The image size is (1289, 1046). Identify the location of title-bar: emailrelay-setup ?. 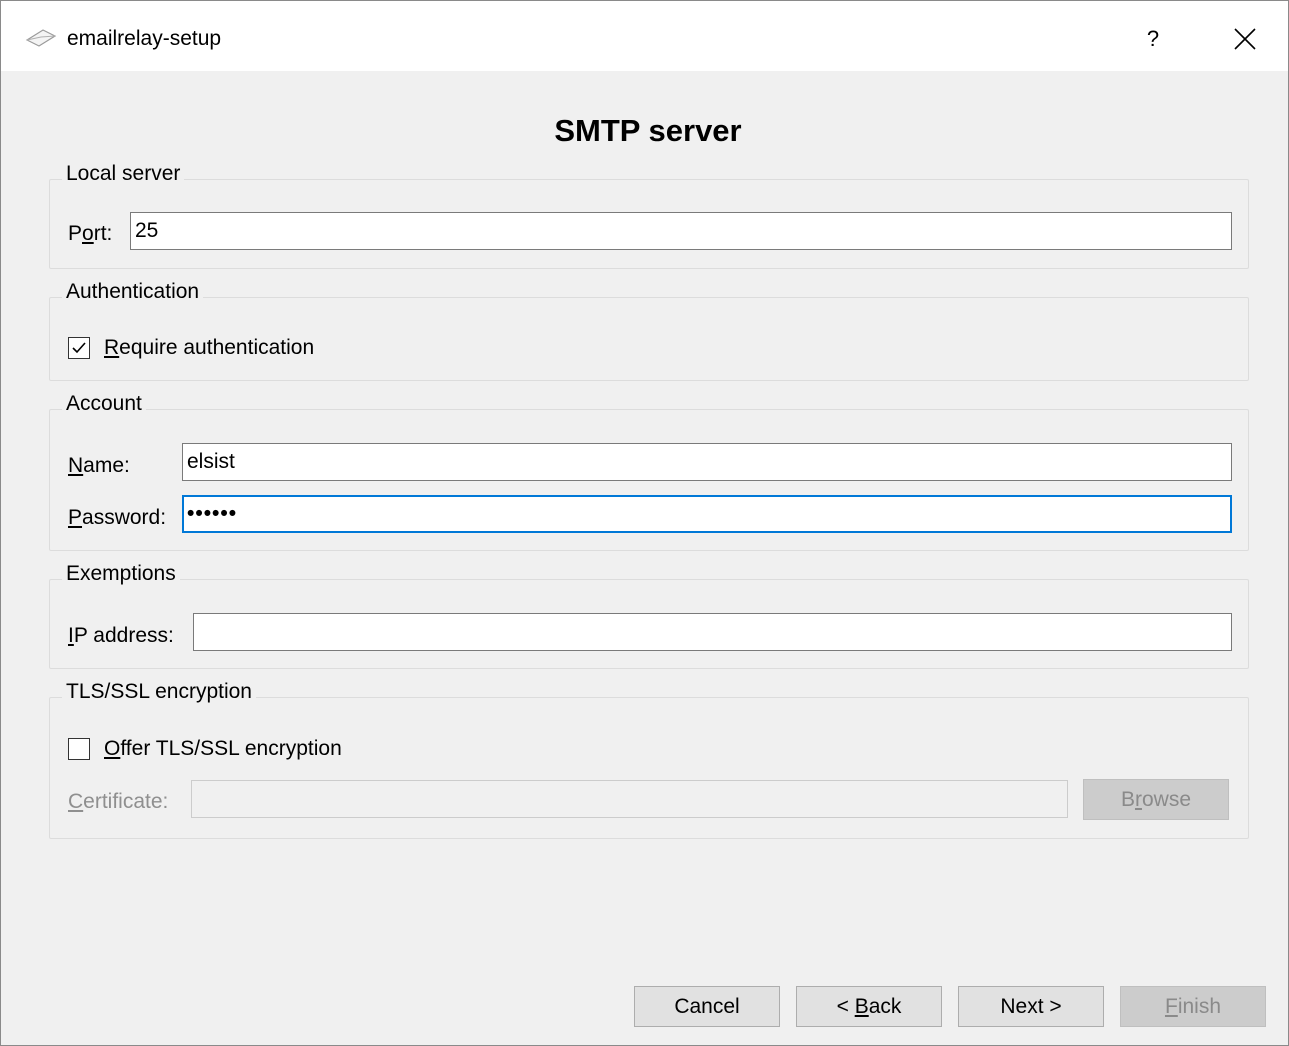
(644, 36).